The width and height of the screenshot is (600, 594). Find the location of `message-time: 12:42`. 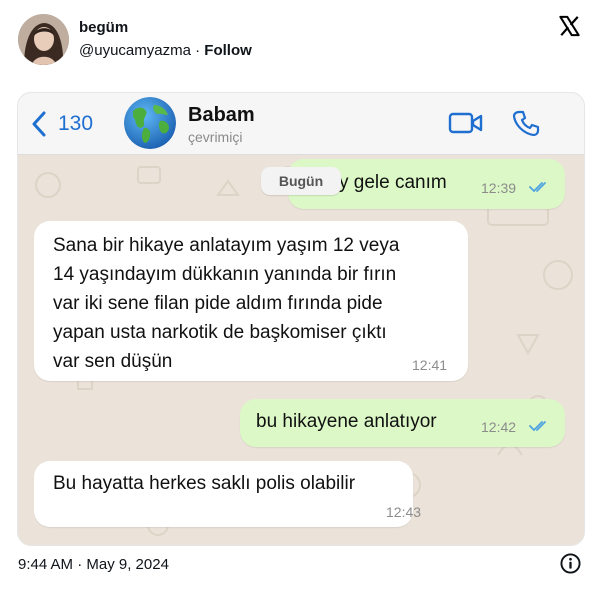

message-time: 12:42 is located at coordinates (499, 427).